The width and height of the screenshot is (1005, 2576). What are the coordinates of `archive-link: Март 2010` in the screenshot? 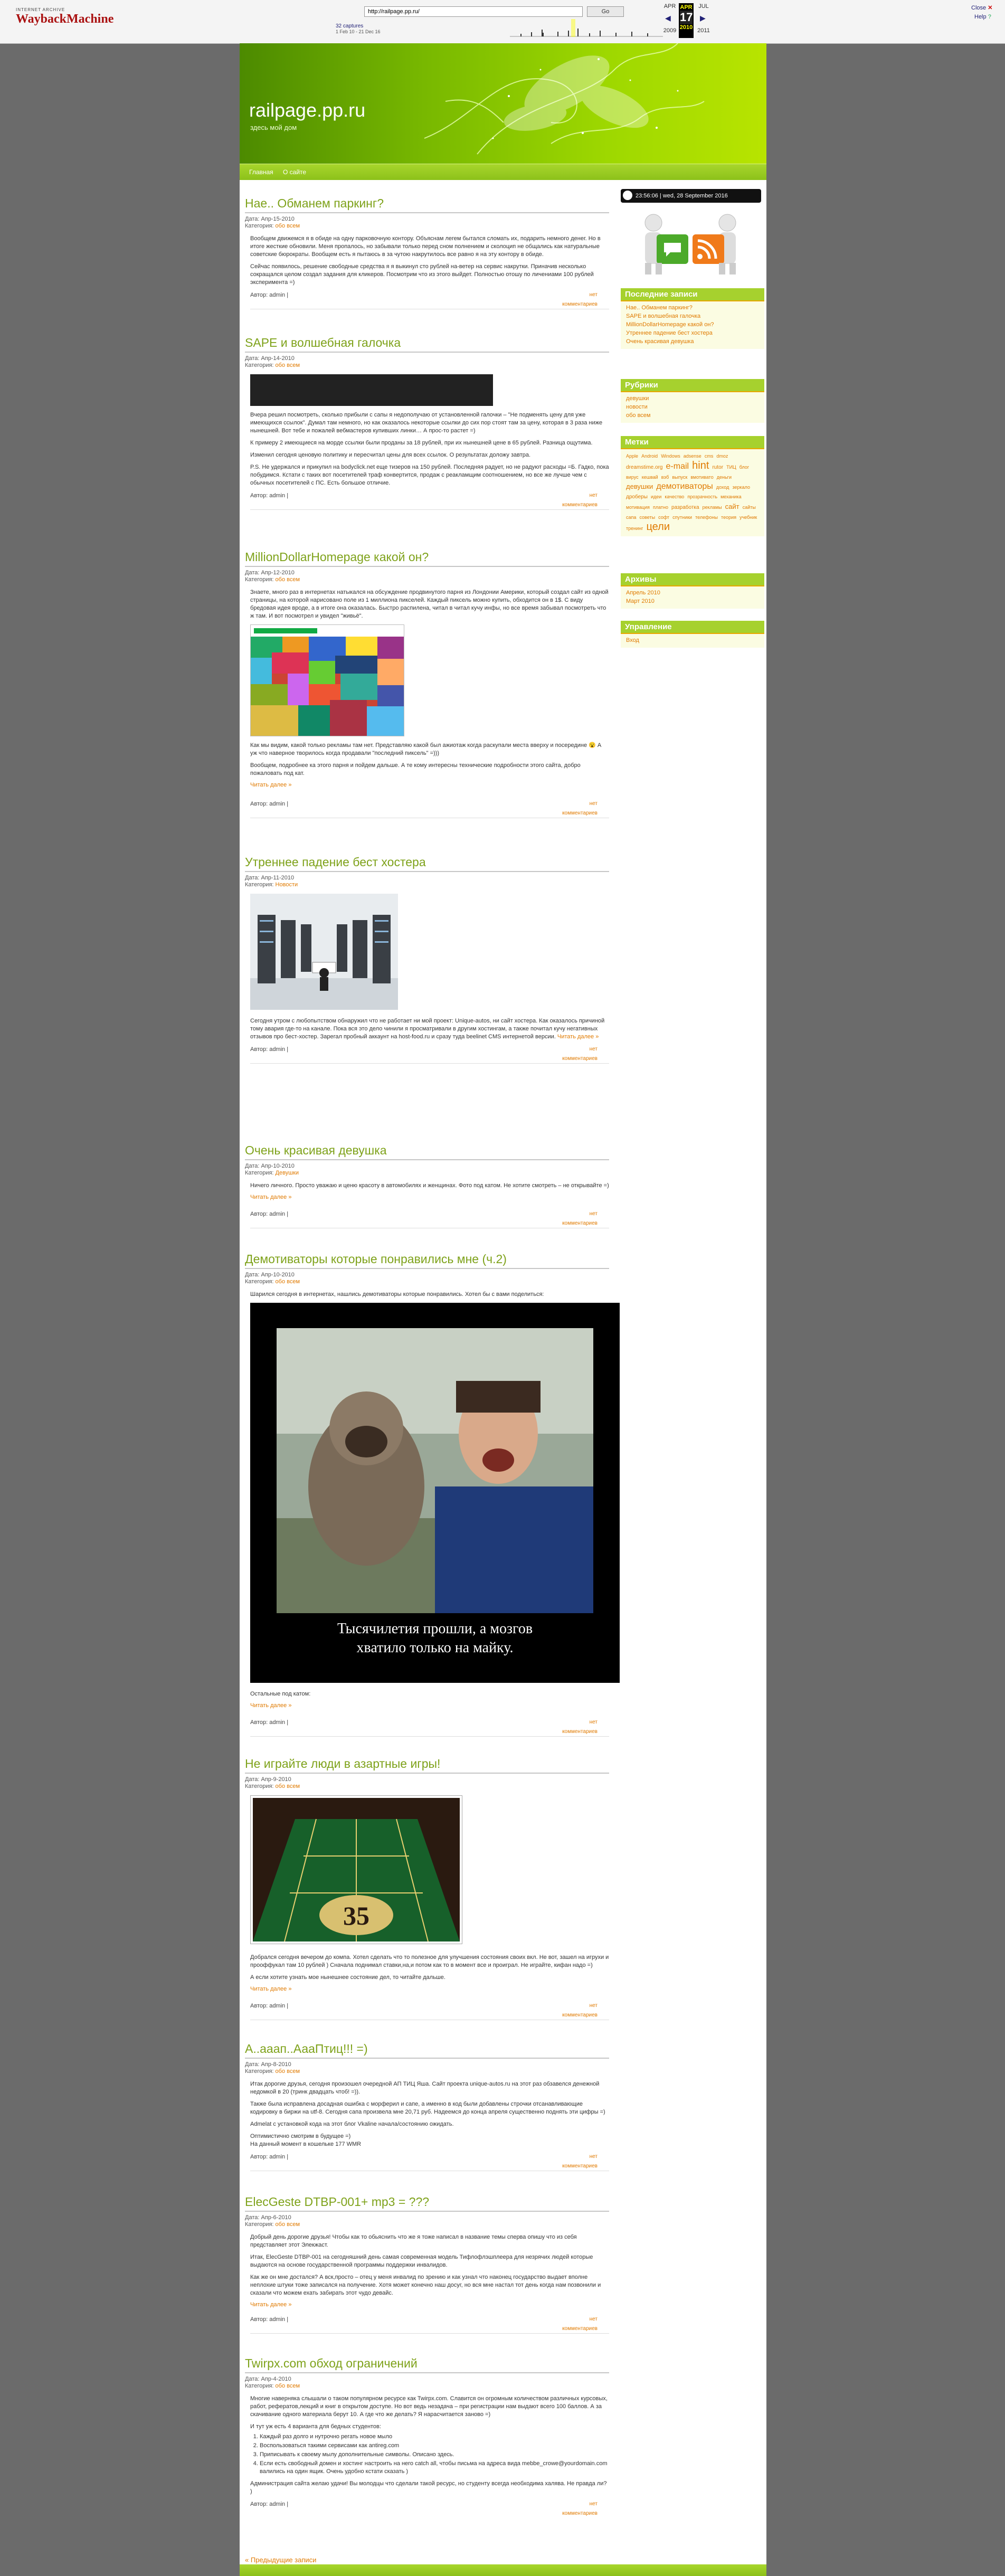 It's located at (692, 601).